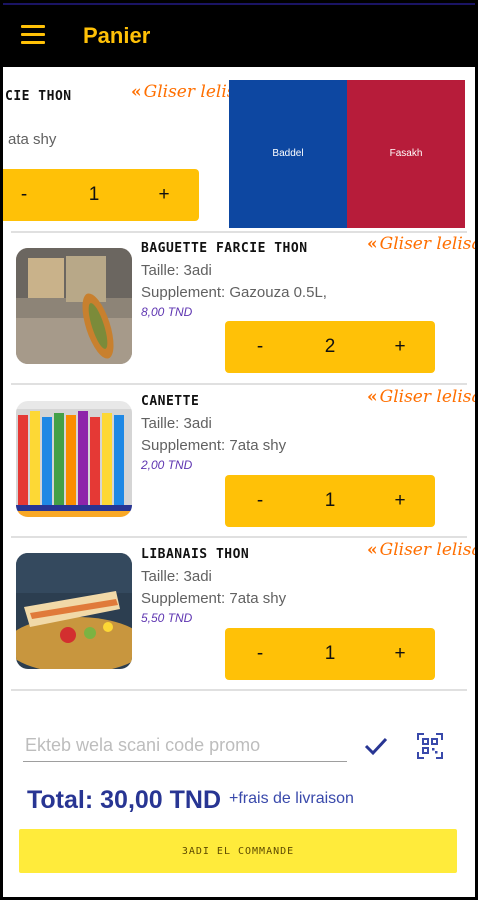 This screenshot has height=900, width=478. Describe the element at coordinates (32, 139) in the screenshot. I see `item-supplement: ata shy` at that location.